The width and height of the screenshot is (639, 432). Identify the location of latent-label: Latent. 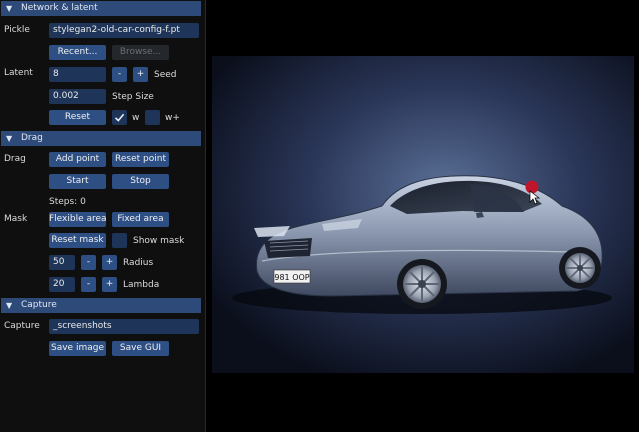
(18, 73).